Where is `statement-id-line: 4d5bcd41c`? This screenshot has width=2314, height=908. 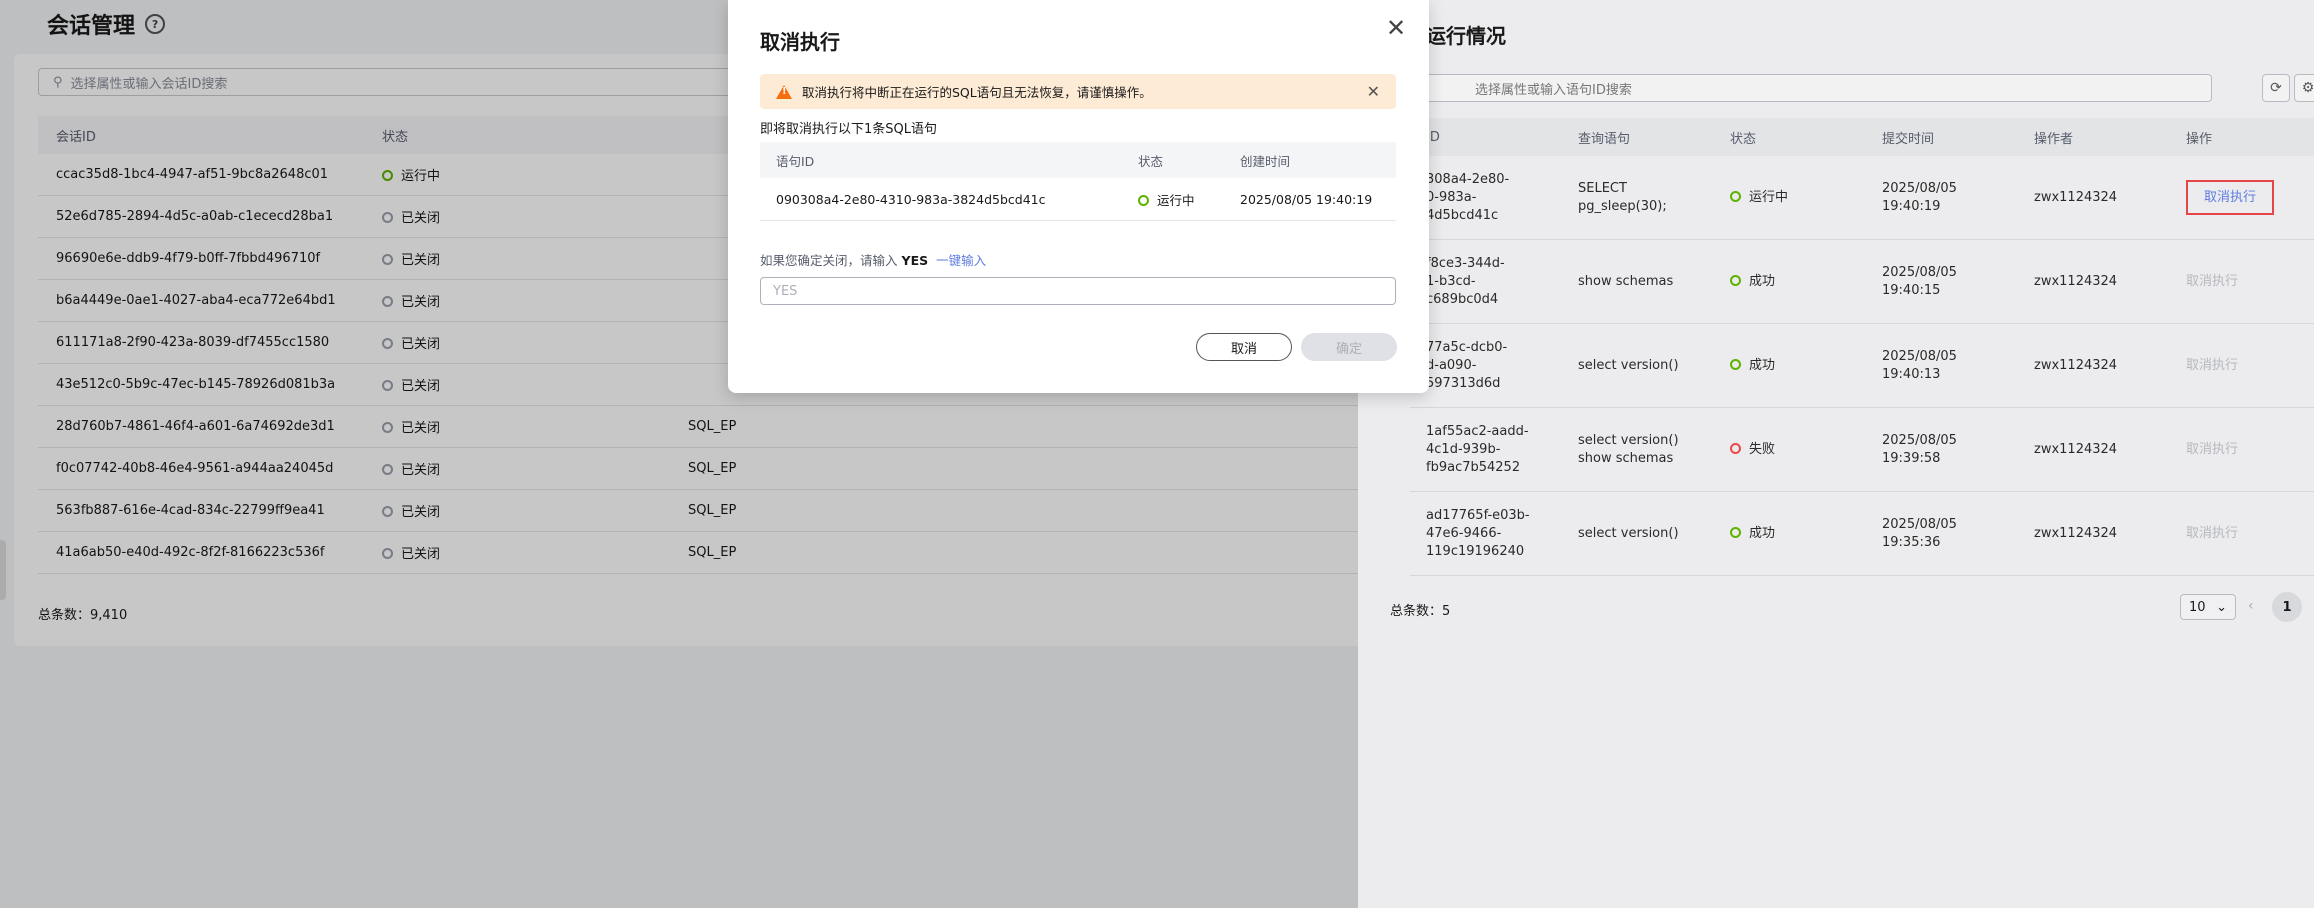 statement-id-line: 4d5bcd41c is located at coordinates (1462, 215).